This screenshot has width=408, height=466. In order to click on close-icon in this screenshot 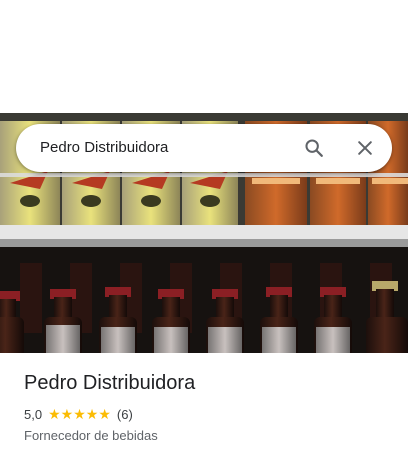, I will do `click(365, 148)`.